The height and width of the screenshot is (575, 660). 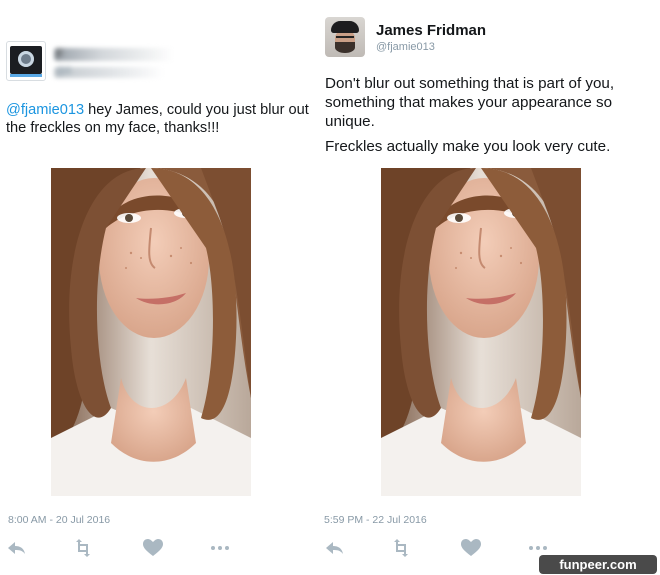 I want to click on censored-author-handle: @fi, so click(x=109, y=72).